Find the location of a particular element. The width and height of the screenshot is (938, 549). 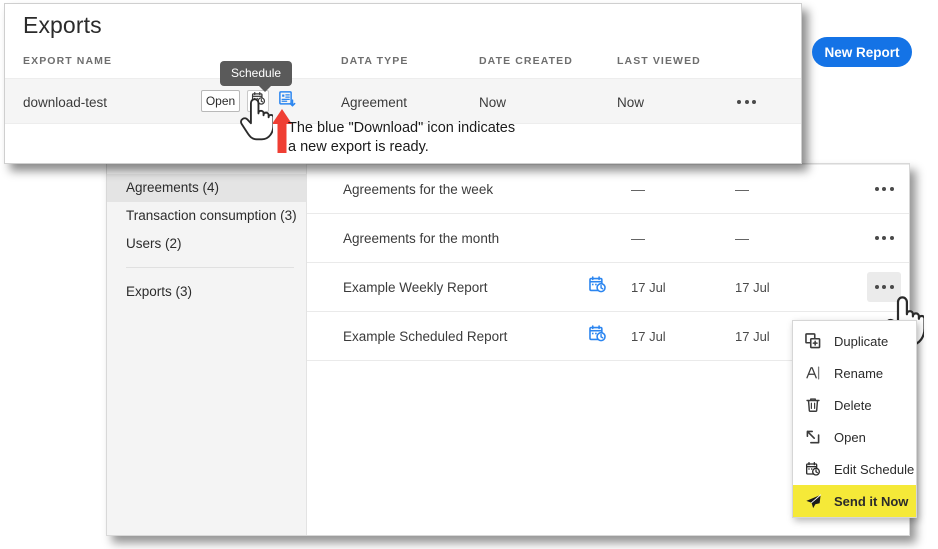

sidebar-item-label: Users (2) is located at coordinates (154, 243).